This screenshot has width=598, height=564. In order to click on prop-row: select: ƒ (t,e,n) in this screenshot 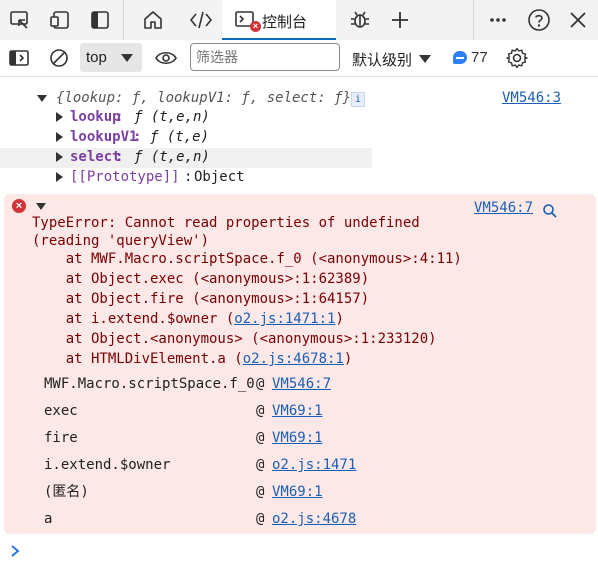, I will do `click(186, 158)`.